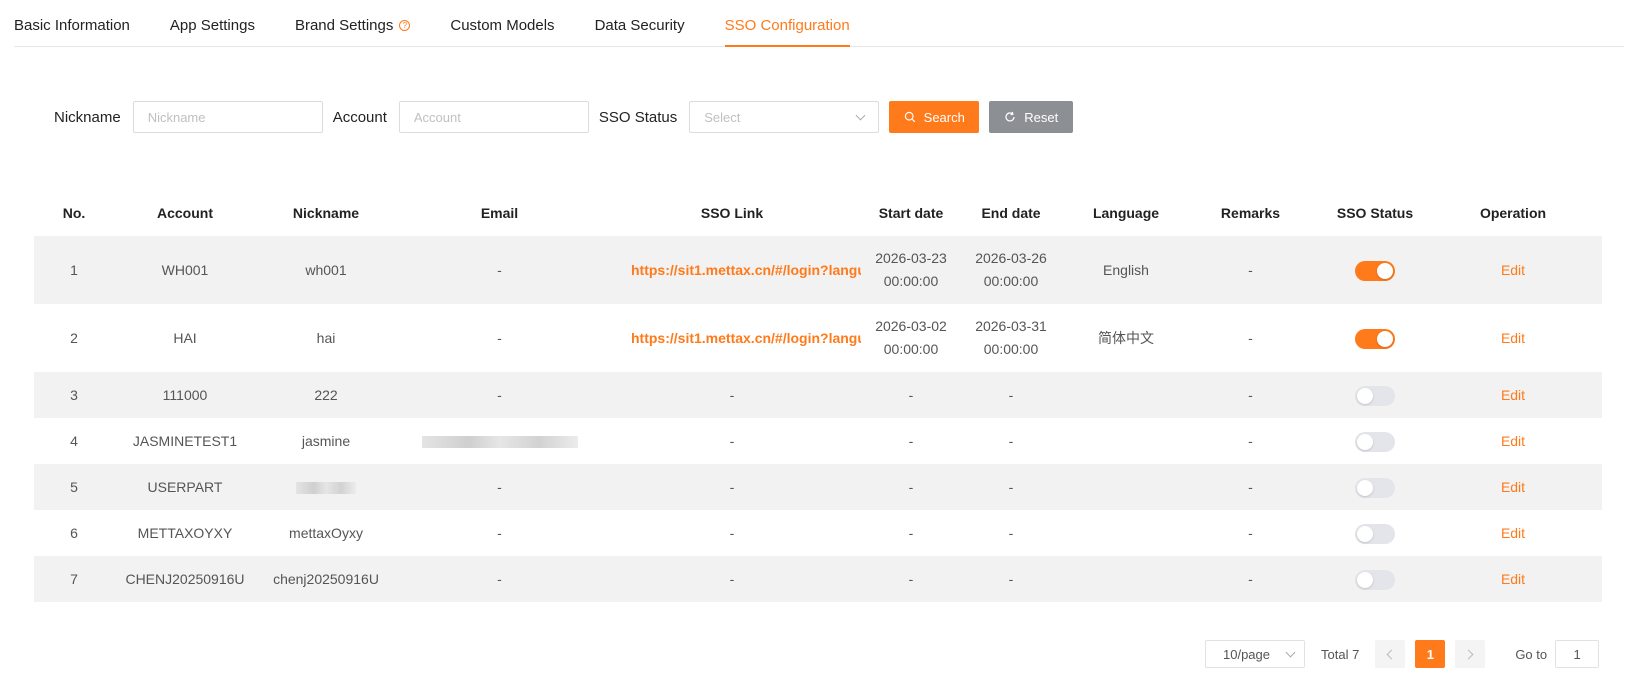 Image resolution: width=1634 pixels, height=690 pixels. I want to click on cell-no: 2, so click(74, 337).